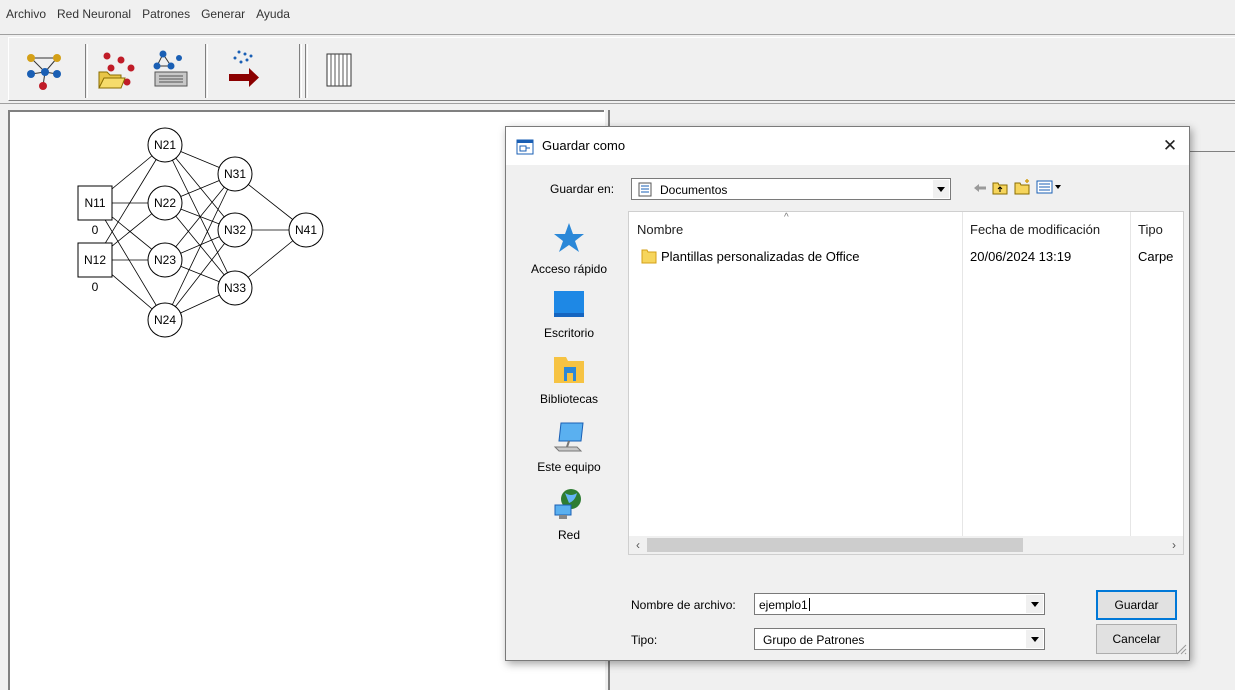 This screenshot has width=1235, height=690. What do you see at coordinates (582, 189) in the screenshot?
I see `save-in-label: Guardar en:` at bounding box center [582, 189].